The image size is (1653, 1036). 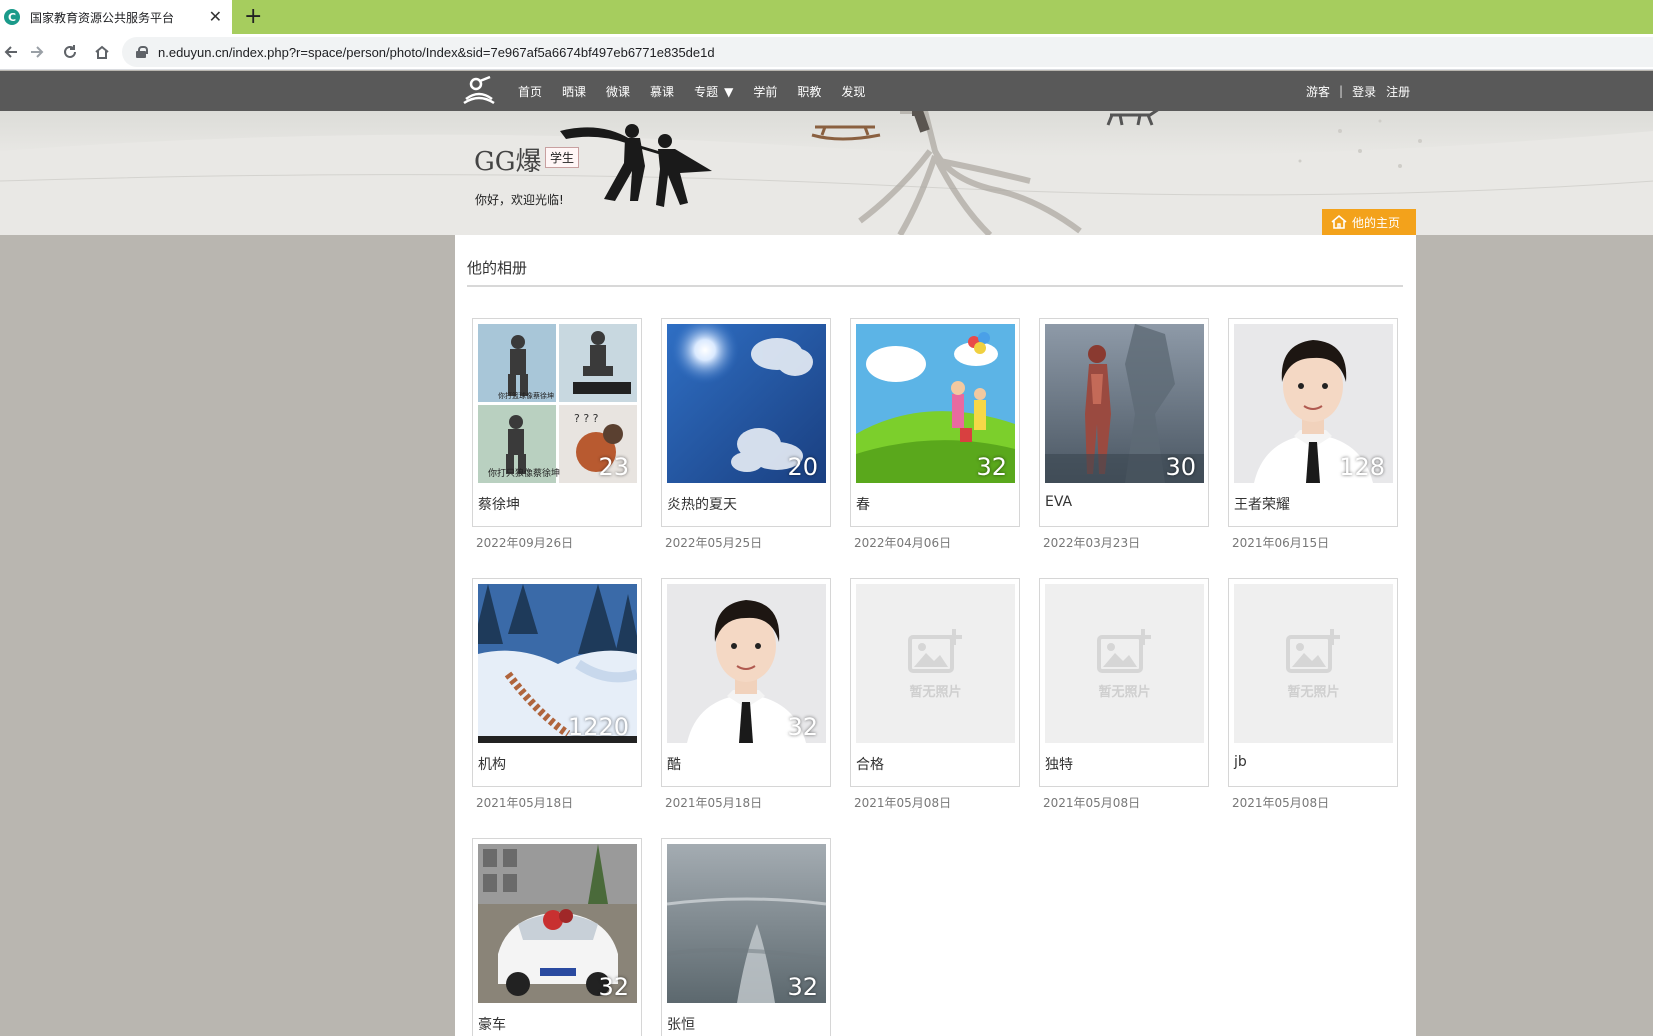 What do you see at coordinates (674, 764) in the screenshot?
I see `album-name: 酷` at bounding box center [674, 764].